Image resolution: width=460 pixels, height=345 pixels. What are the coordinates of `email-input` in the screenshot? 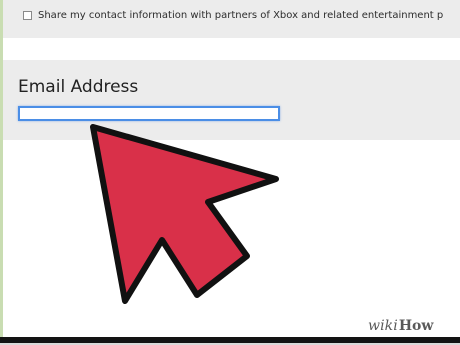 It's located at (149, 113).